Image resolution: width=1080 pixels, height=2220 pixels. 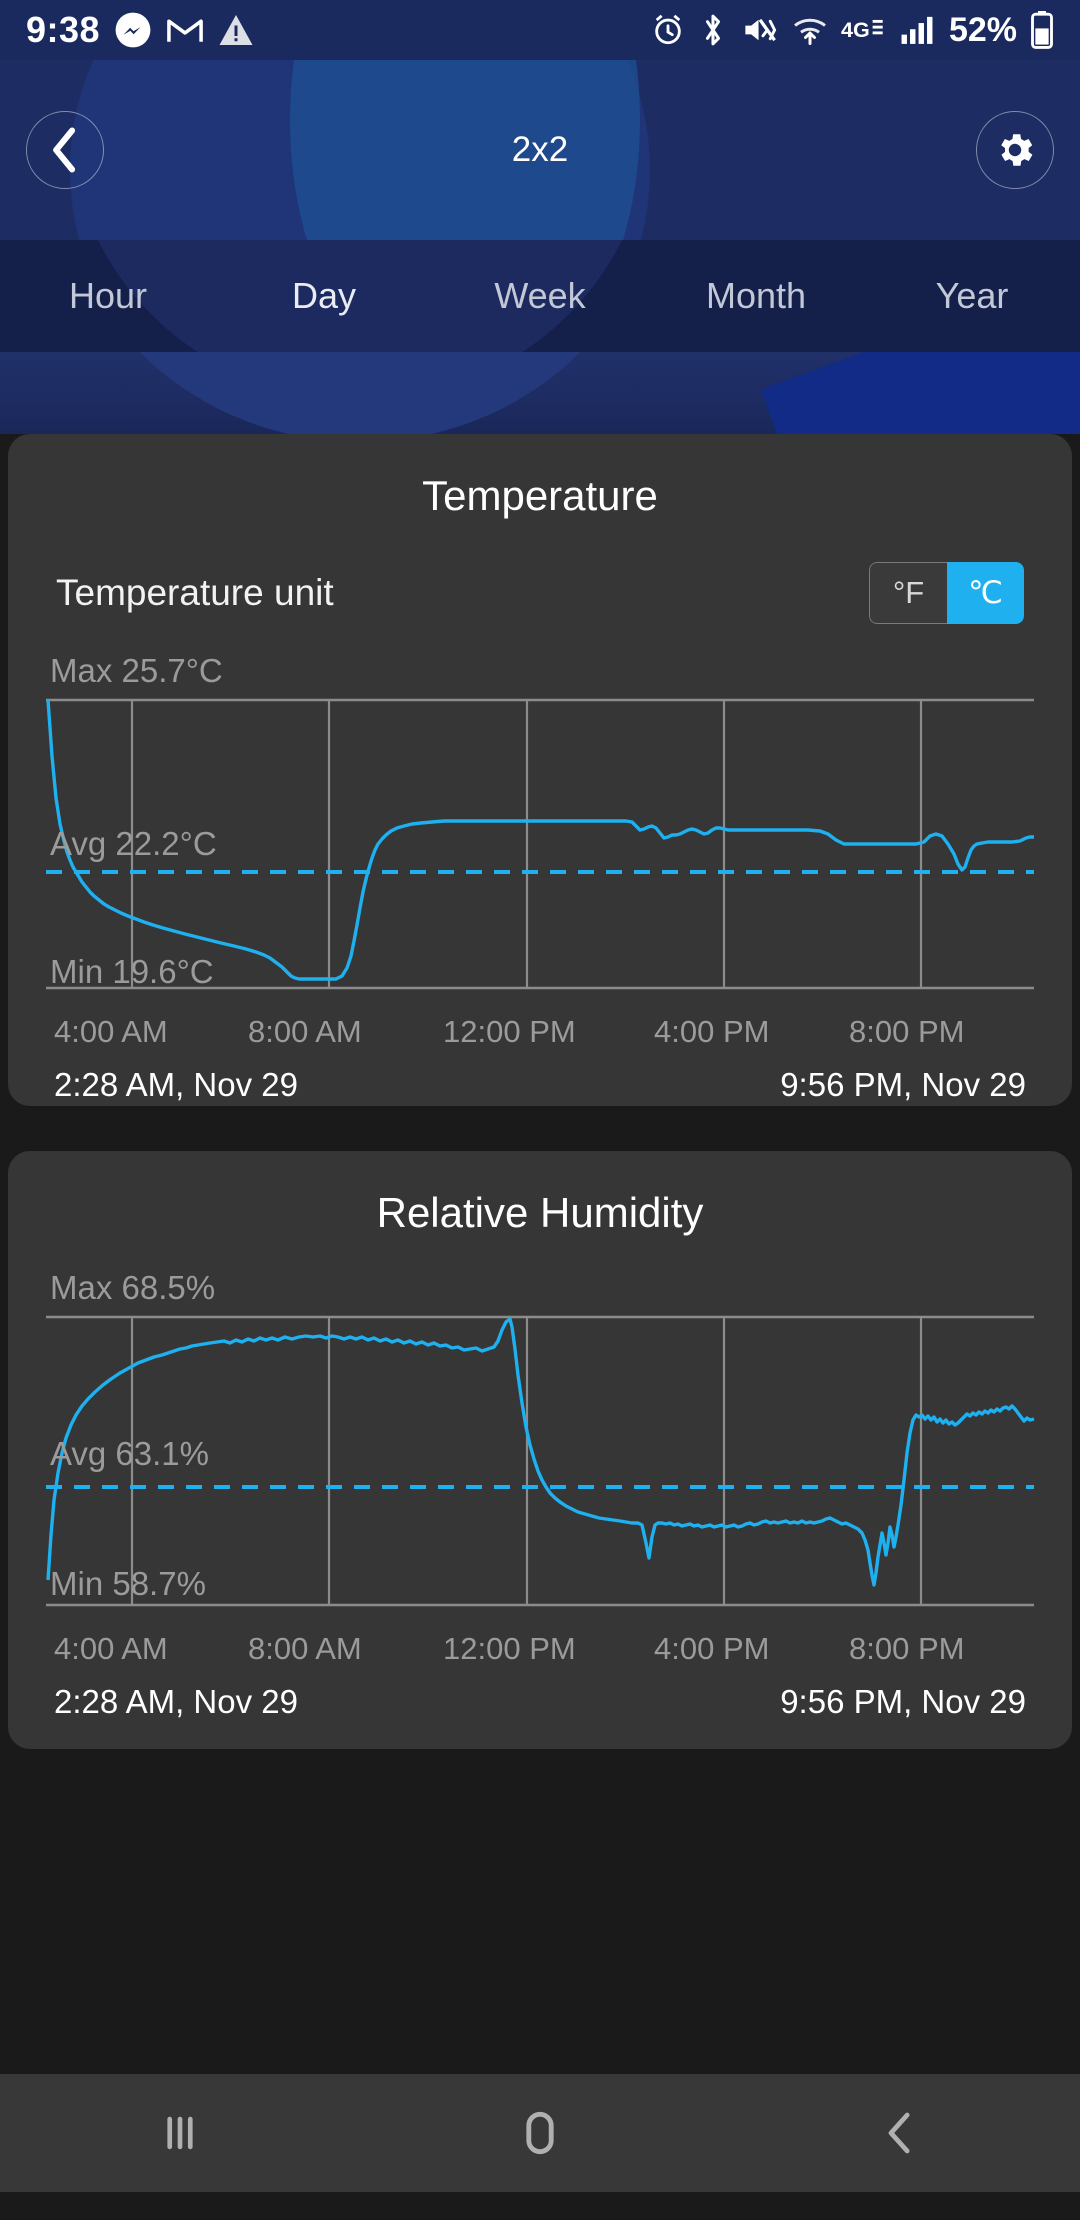 I want to click on app-header: 2x2, so click(x=540, y=150).